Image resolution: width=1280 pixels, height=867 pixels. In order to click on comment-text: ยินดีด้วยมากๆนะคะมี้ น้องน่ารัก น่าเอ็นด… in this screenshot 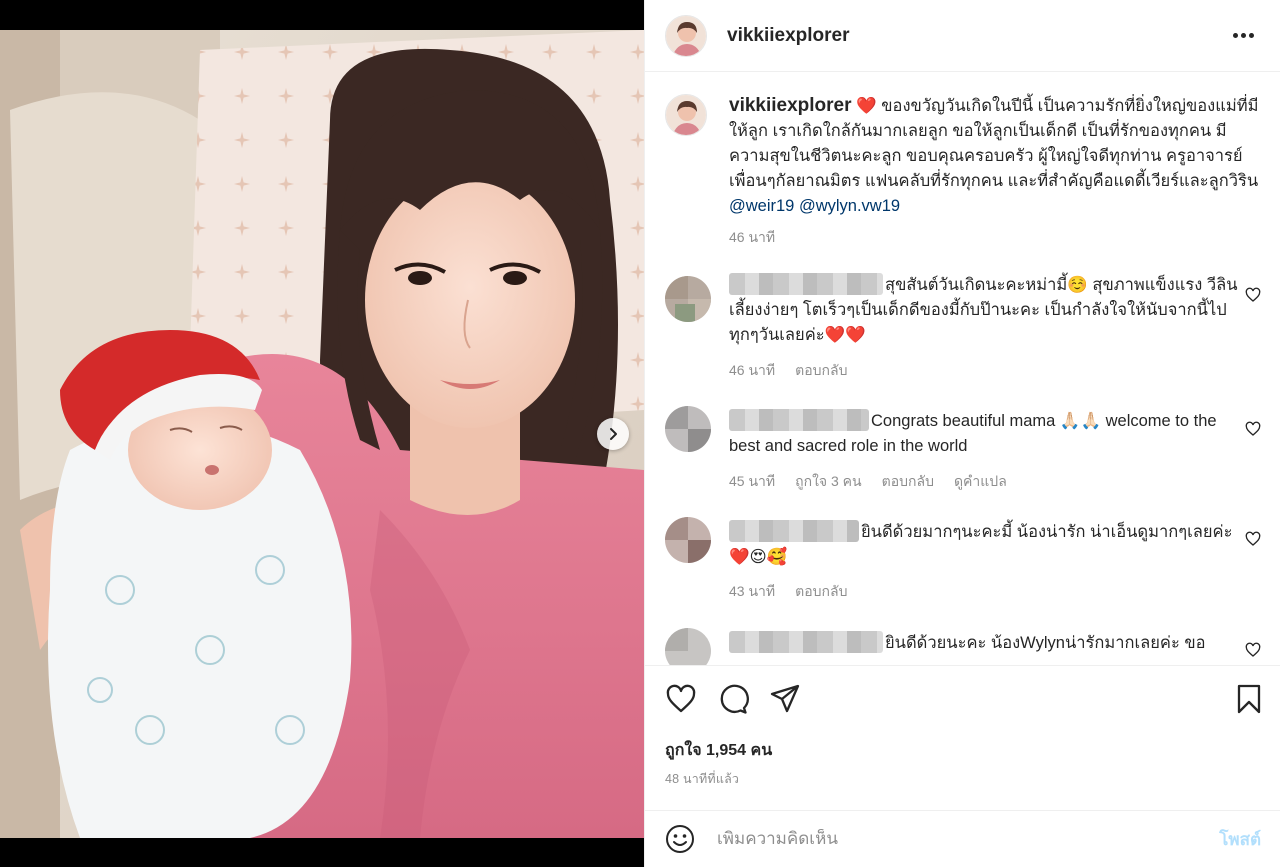, I will do `click(989, 545)`.